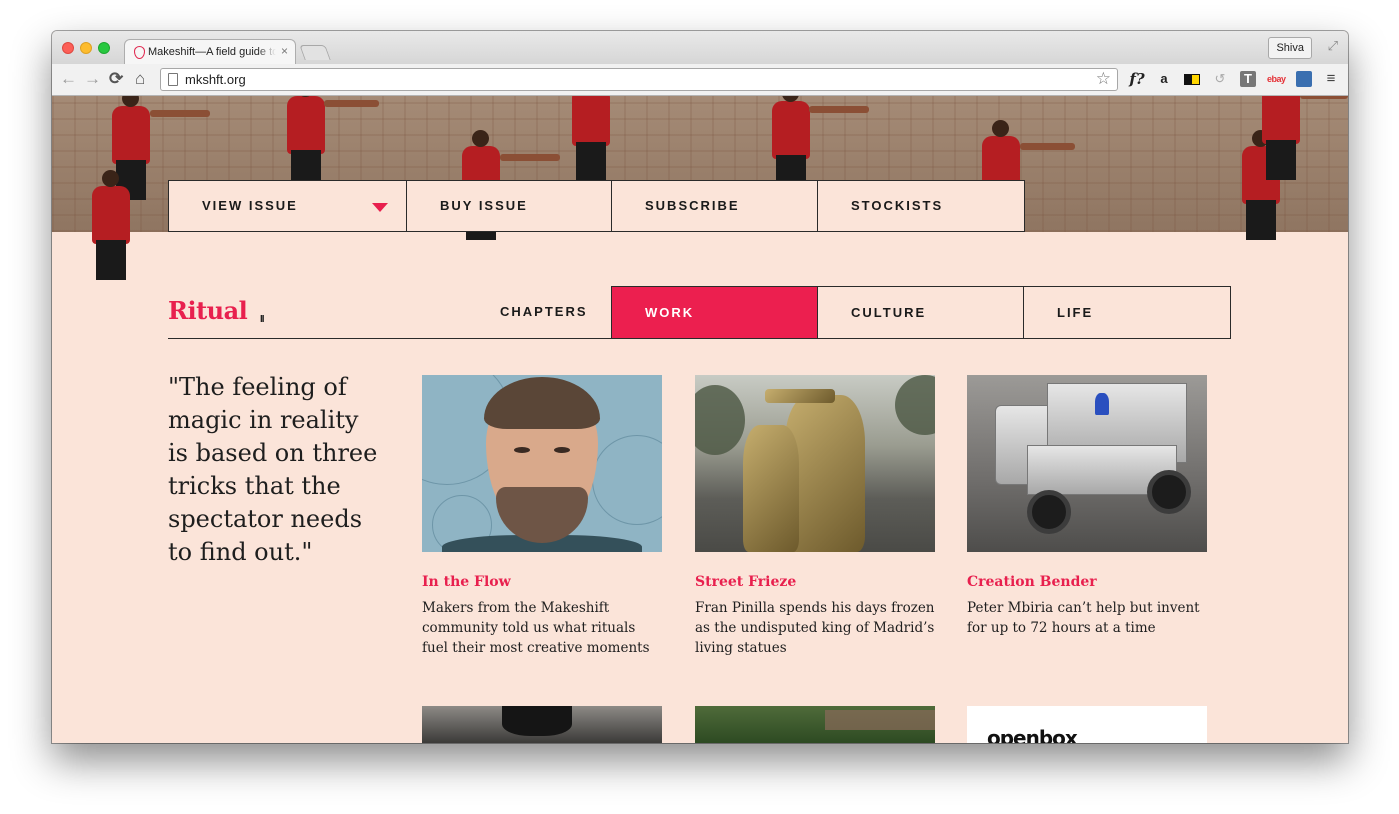  I want to click on stockists-label: STOCKISTS, so click(897, 205).